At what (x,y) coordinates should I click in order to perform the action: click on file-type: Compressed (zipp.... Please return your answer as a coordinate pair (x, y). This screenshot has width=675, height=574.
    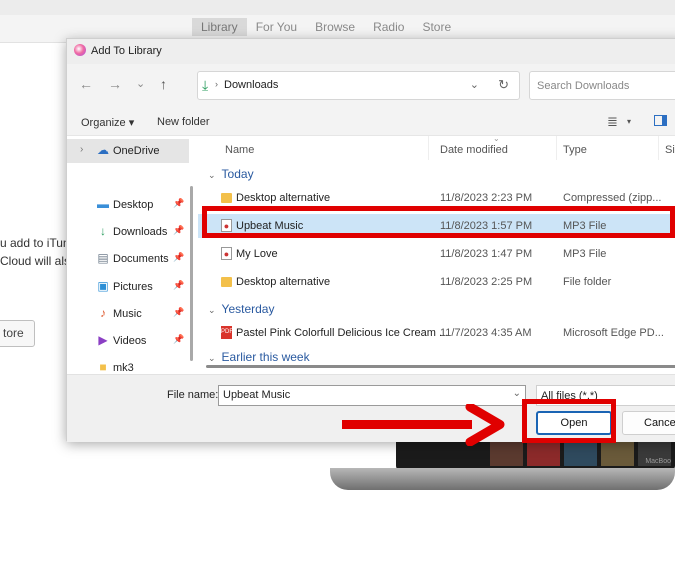
    Looking at the image, I should click on (612, 198).